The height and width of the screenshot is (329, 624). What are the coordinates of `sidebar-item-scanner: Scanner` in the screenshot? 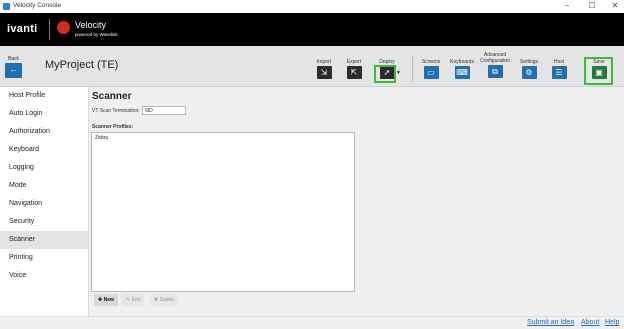 It's located at (44, 240).